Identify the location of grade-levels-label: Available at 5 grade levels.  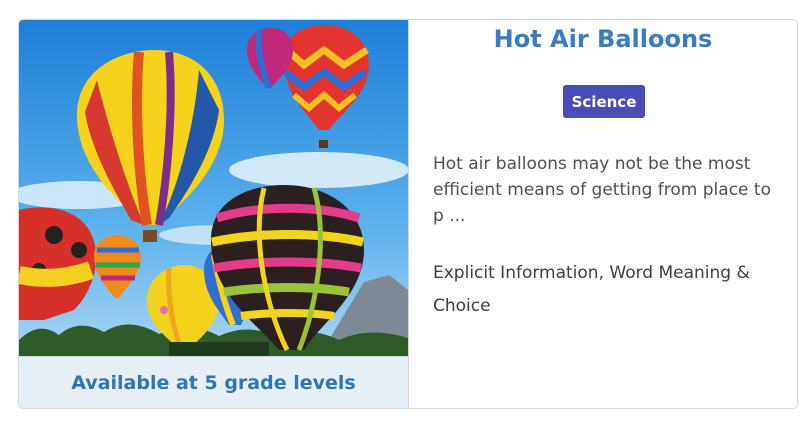
(213, 382).